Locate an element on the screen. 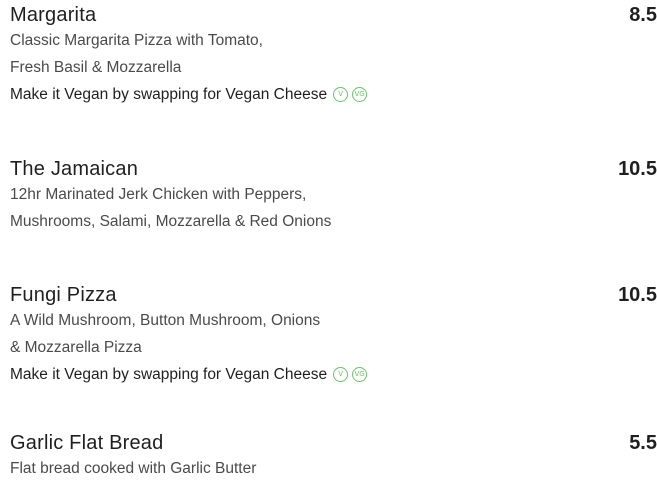 Image resolution: width=657 pixels, height=488 pixels. item-description-line: Fresh Basil & Mozzarella is located at coordinates (96, 67).